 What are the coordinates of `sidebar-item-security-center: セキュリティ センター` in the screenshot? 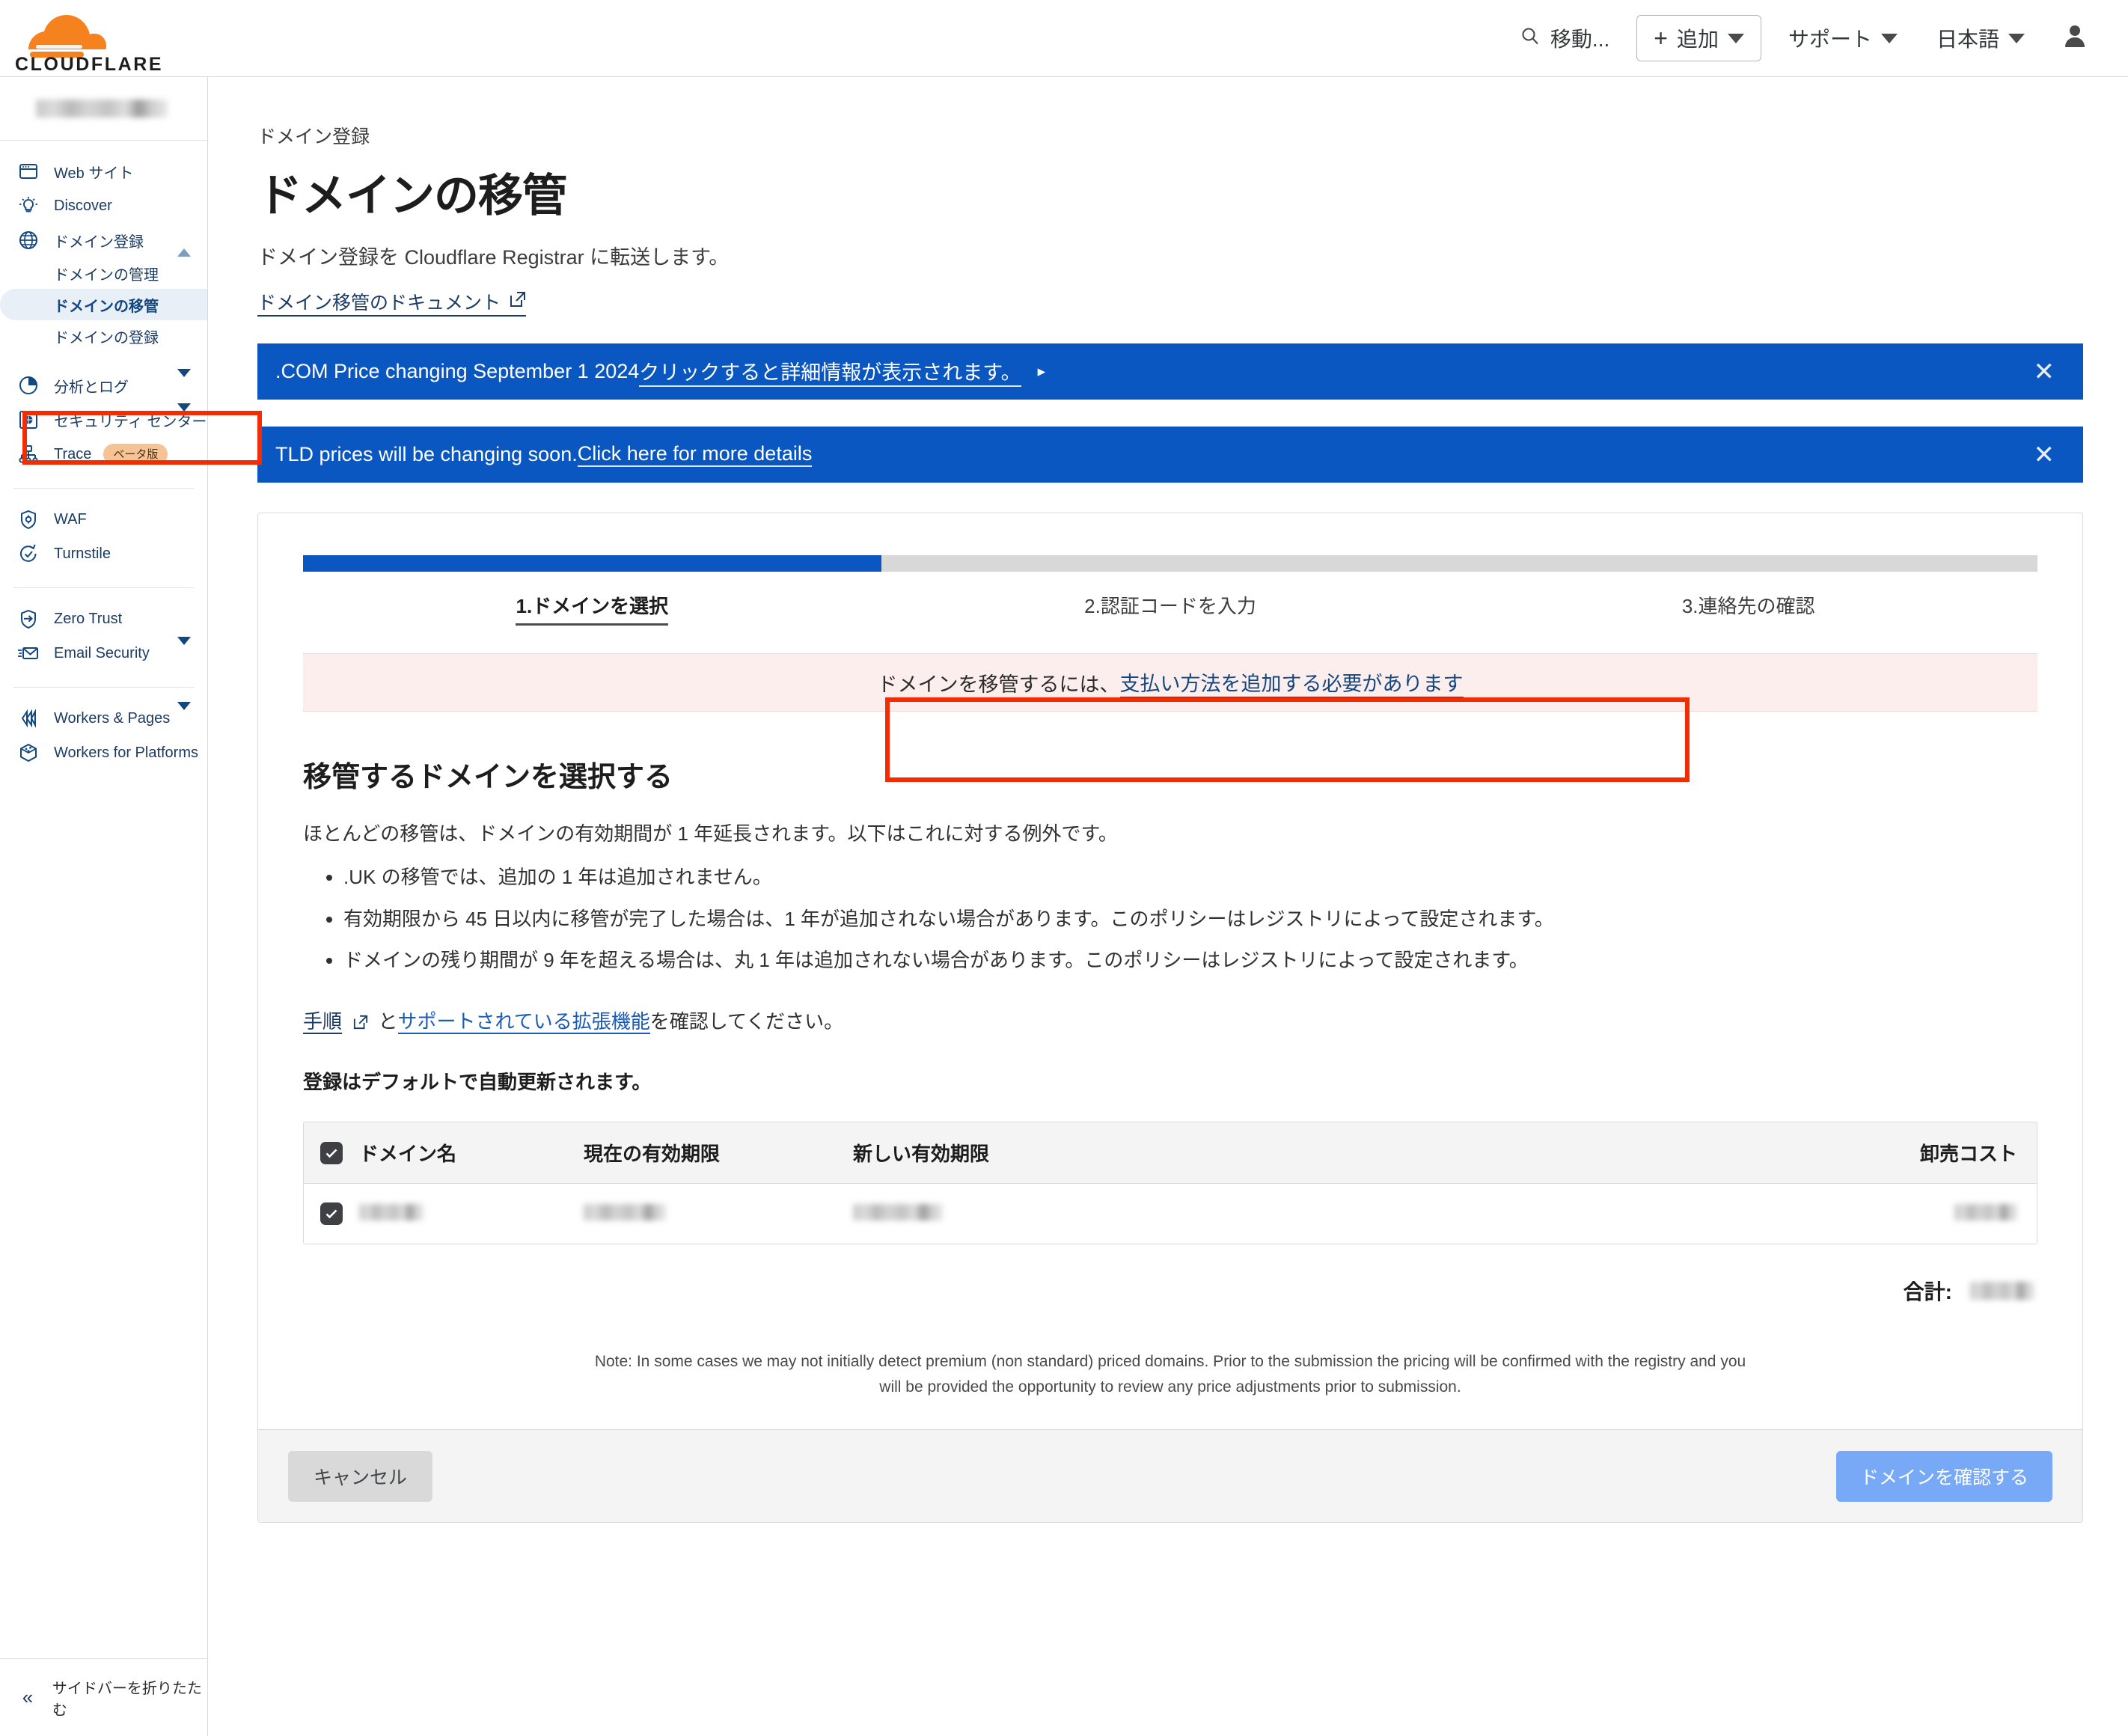 It's located at (103, 420).